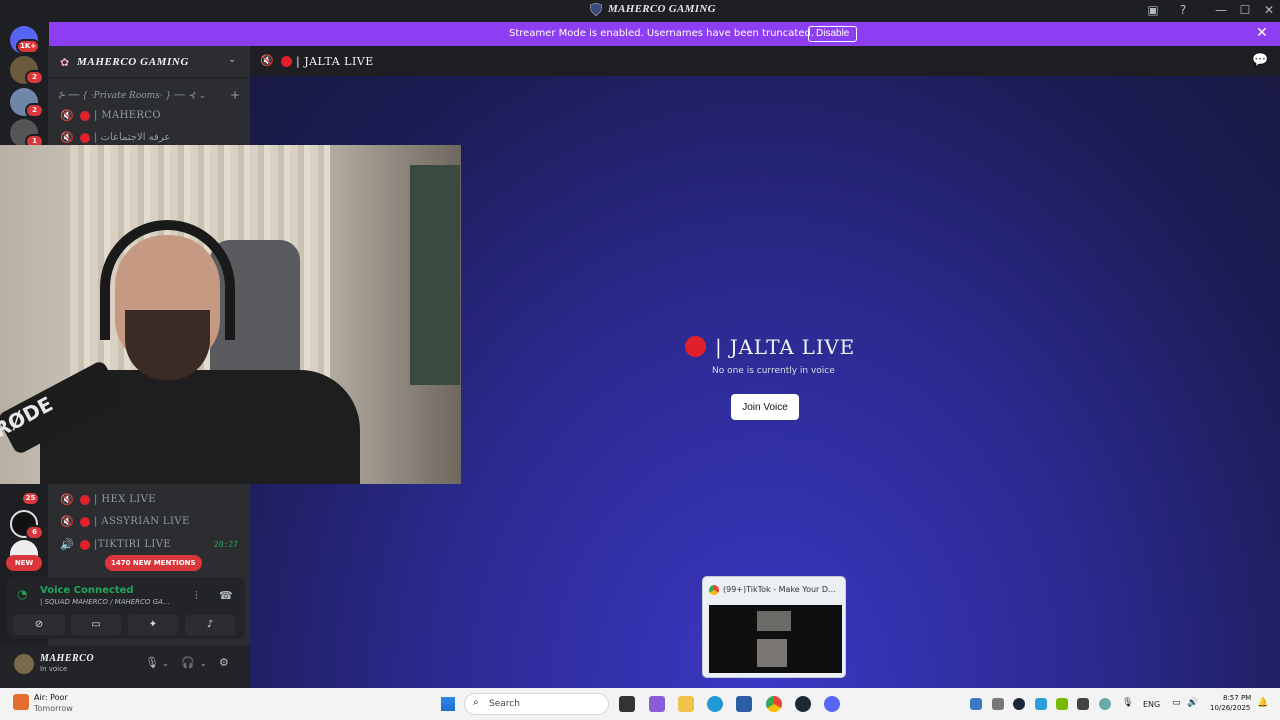  I want to click on avatar, so click(24, 664).